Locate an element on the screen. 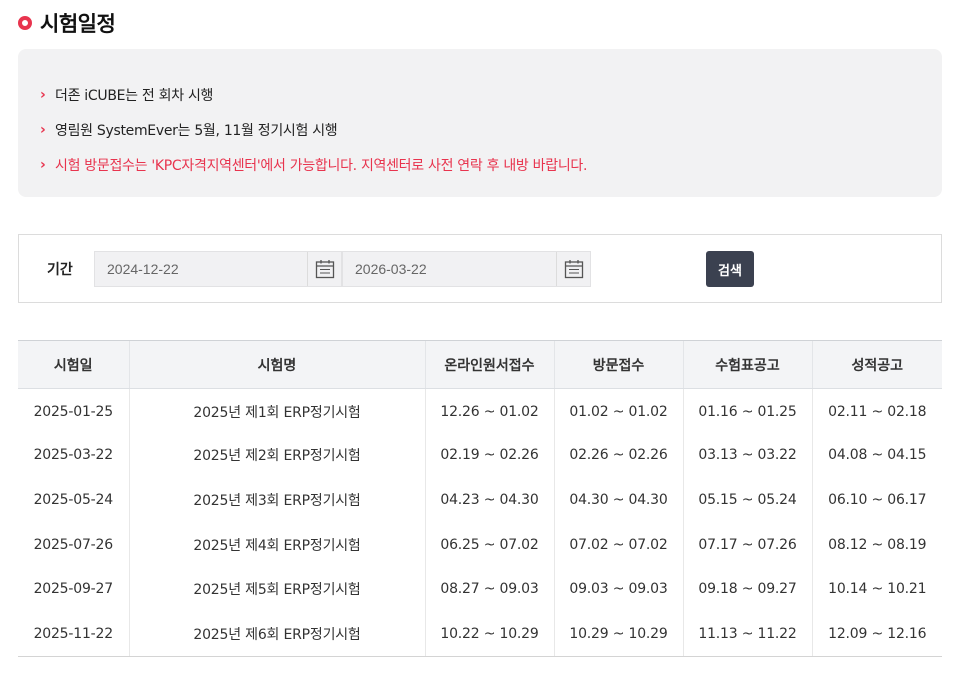  visit-registration-cell: 04.30 ~ 04.30 is located at coordinates (618, 500).